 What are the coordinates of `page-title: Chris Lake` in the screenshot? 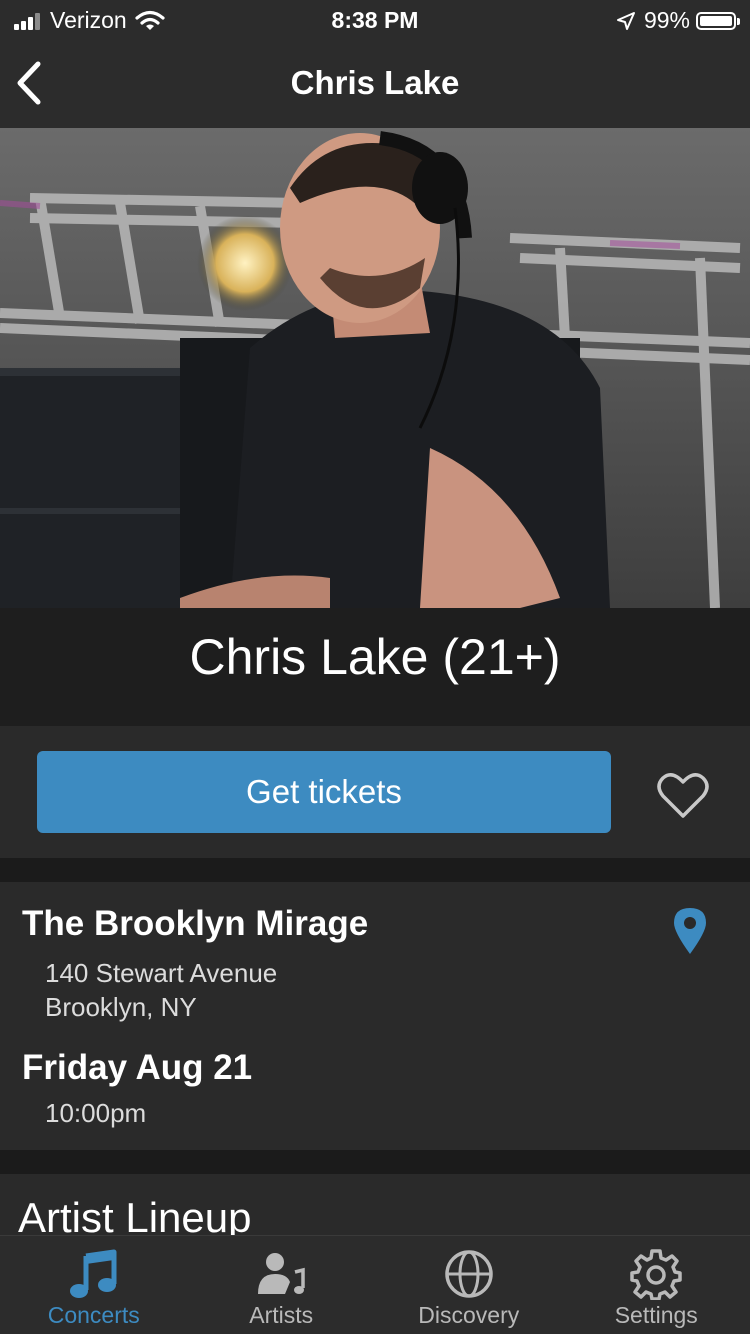 It's located at (375, 82).